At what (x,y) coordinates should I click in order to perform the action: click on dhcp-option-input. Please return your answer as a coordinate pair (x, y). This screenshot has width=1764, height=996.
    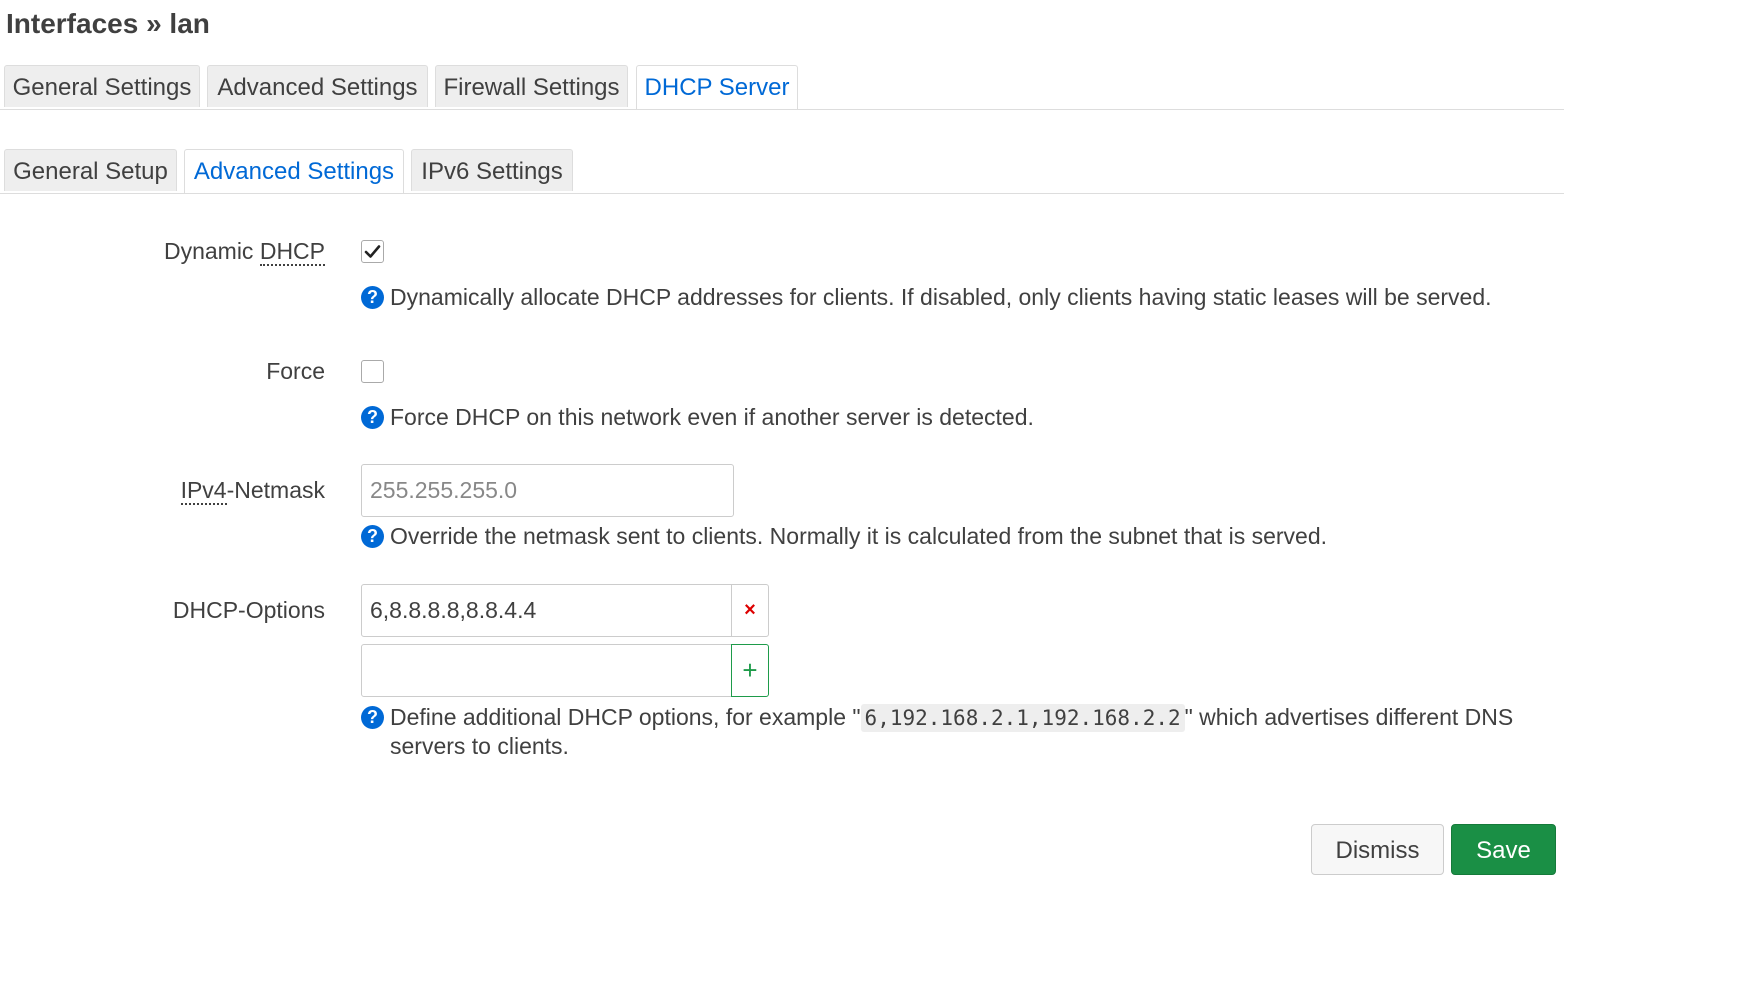
    Looking at the image, I should click on (546, 610).